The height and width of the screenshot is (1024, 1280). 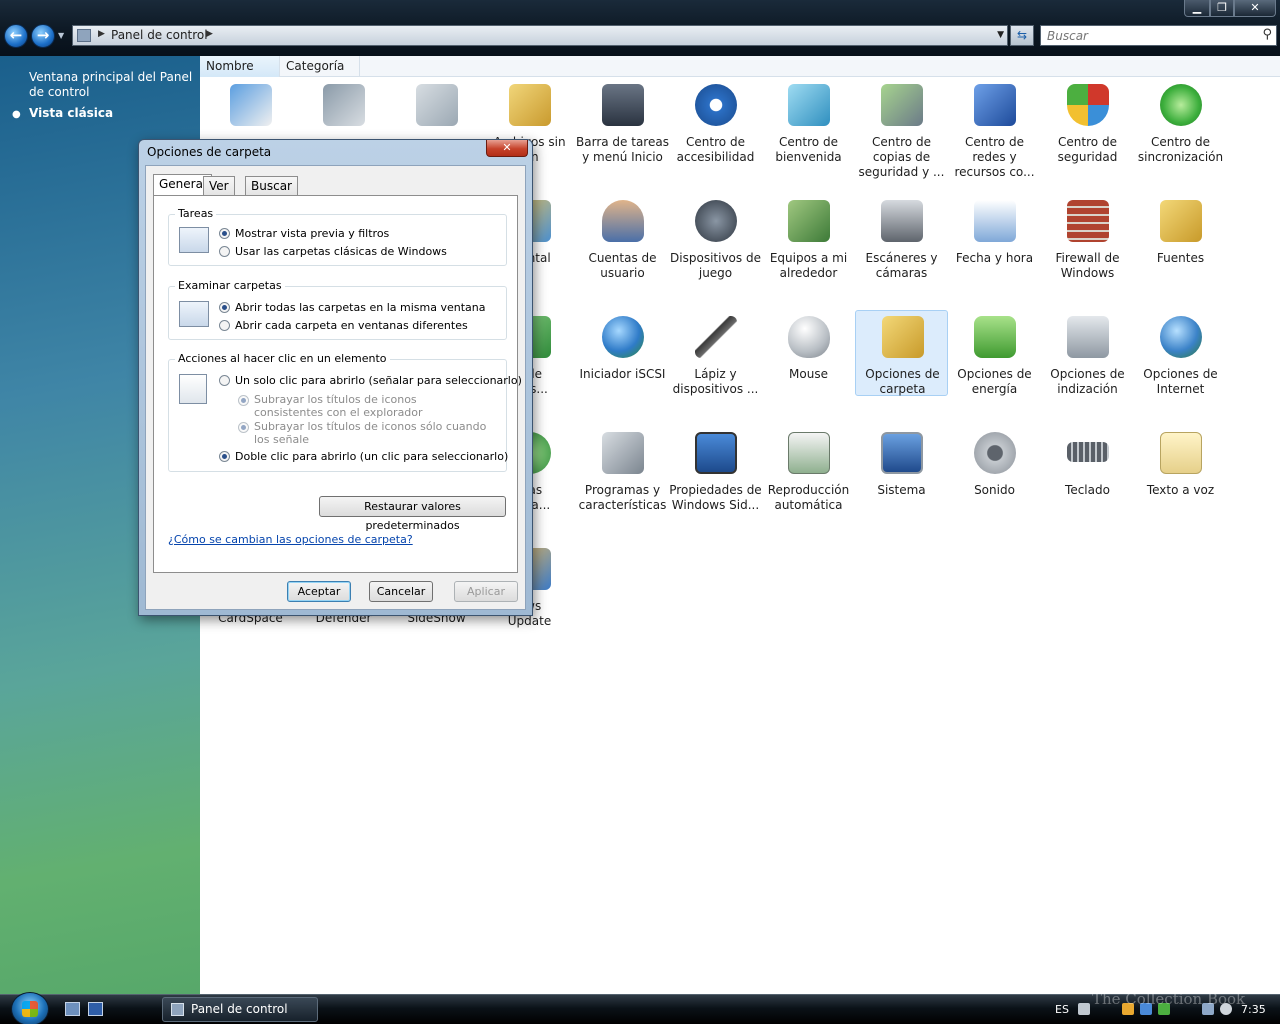 I want to click on ok-button: Aceptar, so click(x=319, y=591).